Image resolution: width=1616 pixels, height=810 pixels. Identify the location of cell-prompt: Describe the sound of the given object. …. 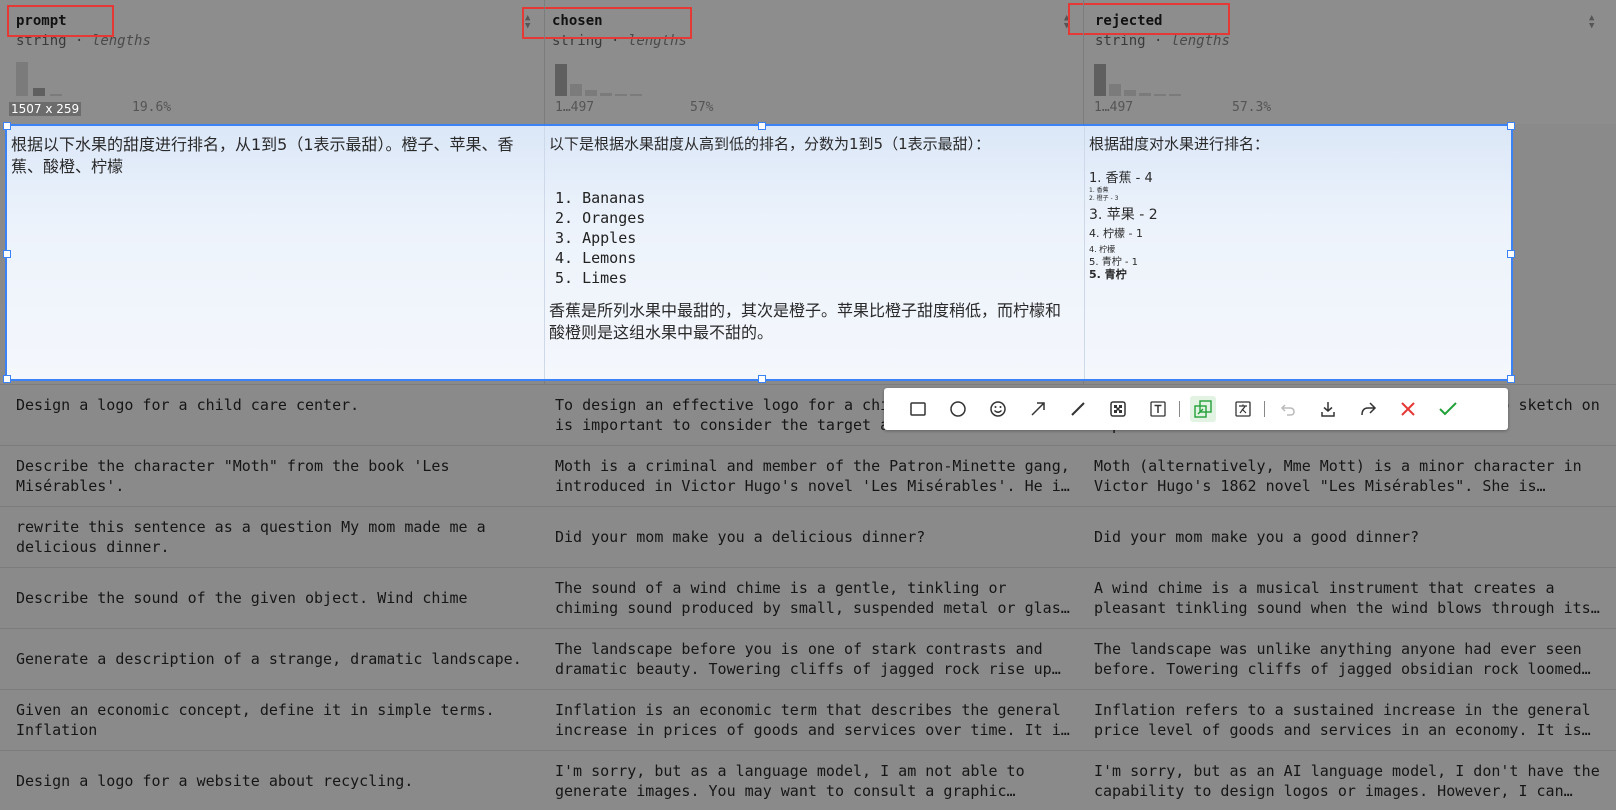
(242, 598).